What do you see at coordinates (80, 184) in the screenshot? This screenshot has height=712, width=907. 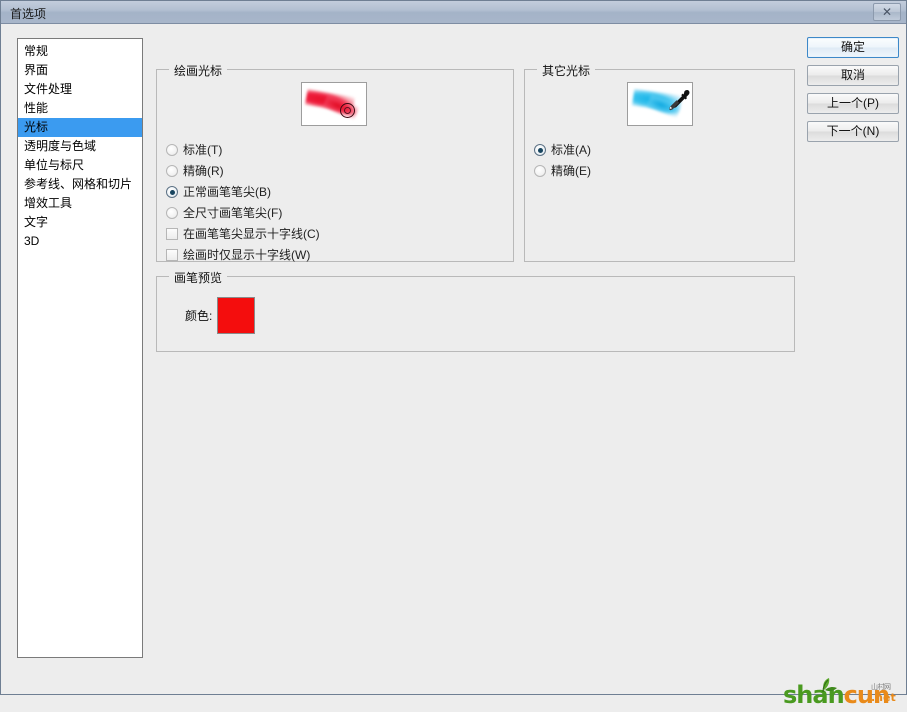 I see `sidebar-item-guides-grid-slices: 参考线、网格和切片` at bounding box center [80, 184].